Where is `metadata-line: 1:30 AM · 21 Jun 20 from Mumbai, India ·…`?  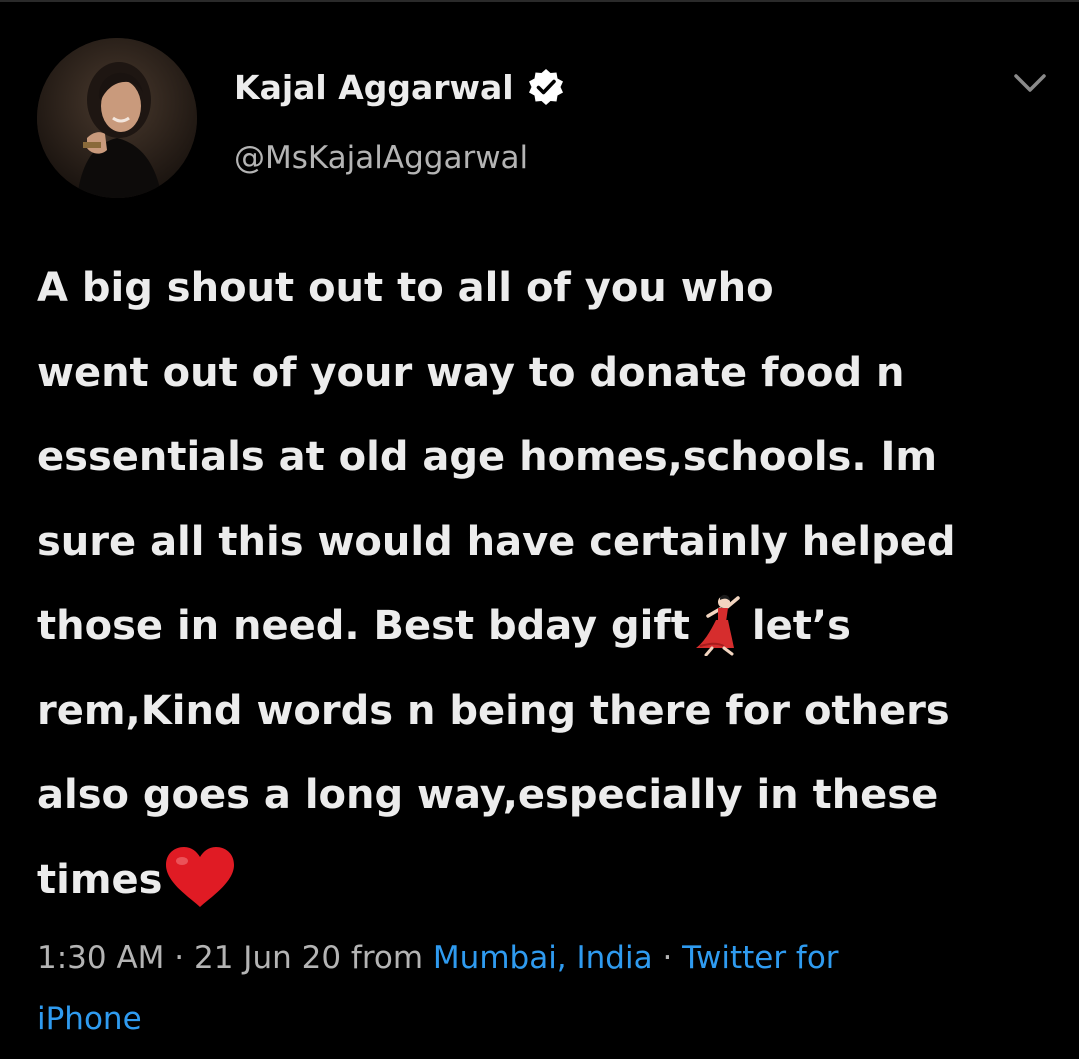 metadata-line: 1:30 AM · 21 Jun 20 from Mumbai, India ·… is located at coordinates (547, 958).